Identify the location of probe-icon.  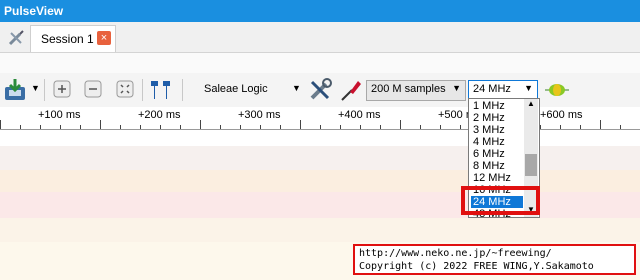
(351, 90).